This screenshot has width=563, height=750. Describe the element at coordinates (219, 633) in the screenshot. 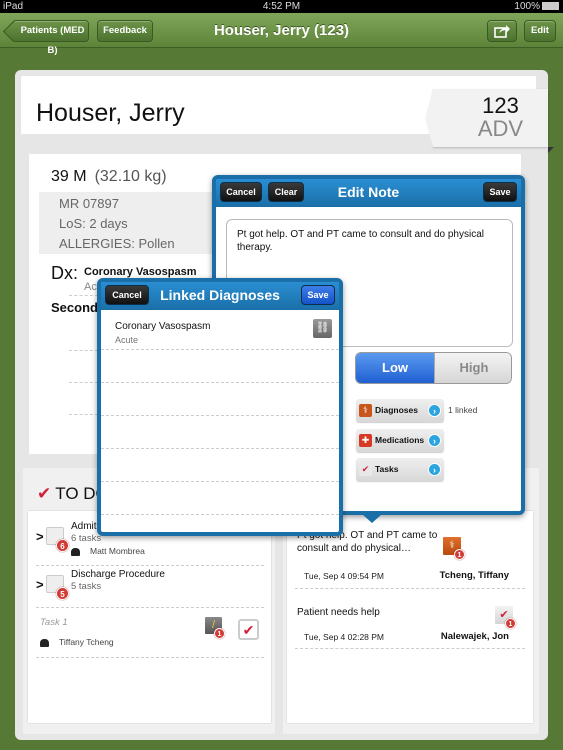

I see `note-badge: 1` at that location.